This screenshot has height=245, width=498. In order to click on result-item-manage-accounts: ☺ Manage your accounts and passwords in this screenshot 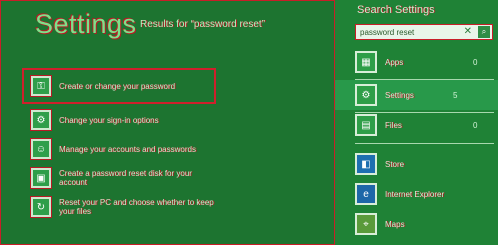, I will do `click(171, 149)`.